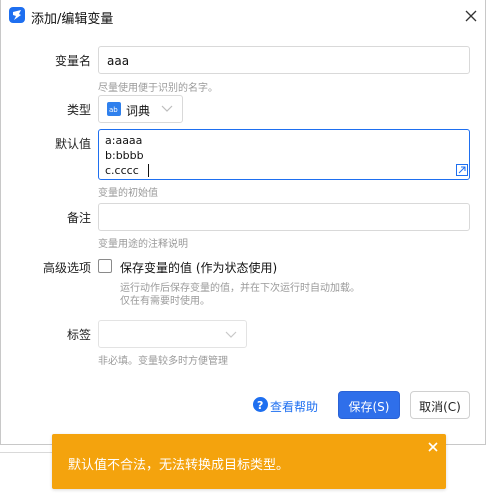 The height and width of the screenshot is (496, 486). I want to click on save-state-checkbox-label: 保存变量的值 (作为状态使用), so click(198, 267).